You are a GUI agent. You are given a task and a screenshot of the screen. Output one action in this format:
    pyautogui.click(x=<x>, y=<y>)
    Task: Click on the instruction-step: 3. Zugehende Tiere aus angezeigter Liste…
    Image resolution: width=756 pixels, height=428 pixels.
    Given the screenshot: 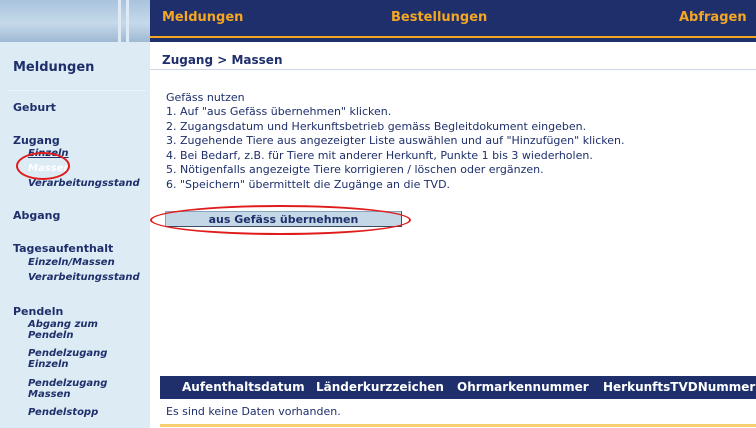 What is the action you would take?
    pyautogui.click(x=395, y=141)
    